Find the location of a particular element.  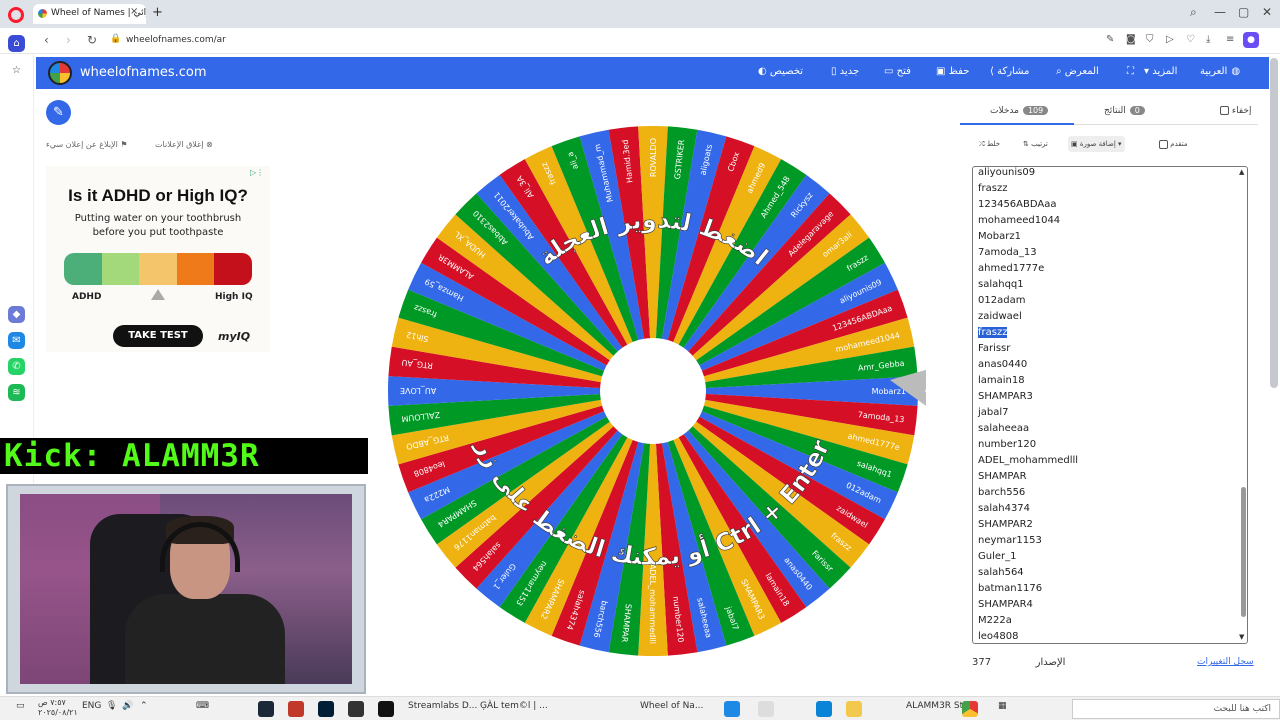

entry-item: salaheeaa is located at coordinates (1028, 429).